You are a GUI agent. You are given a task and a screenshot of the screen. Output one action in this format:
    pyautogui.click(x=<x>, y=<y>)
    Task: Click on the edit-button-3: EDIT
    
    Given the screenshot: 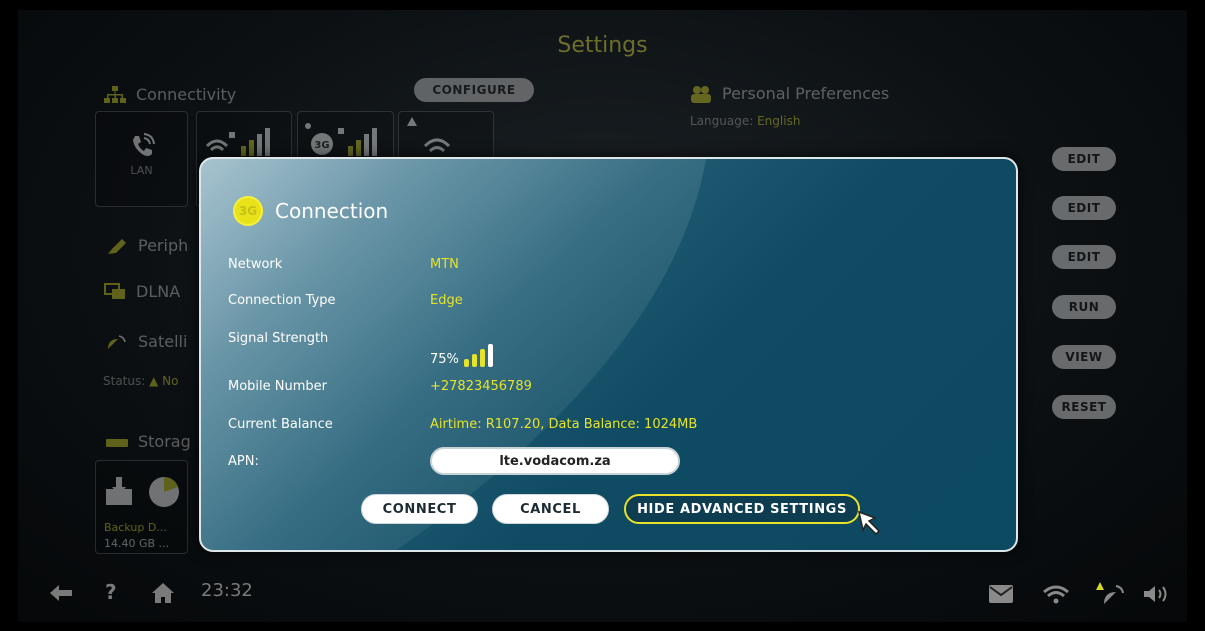 What is the action you would take?
    pyautogui.click(x=1084, y=257)
    